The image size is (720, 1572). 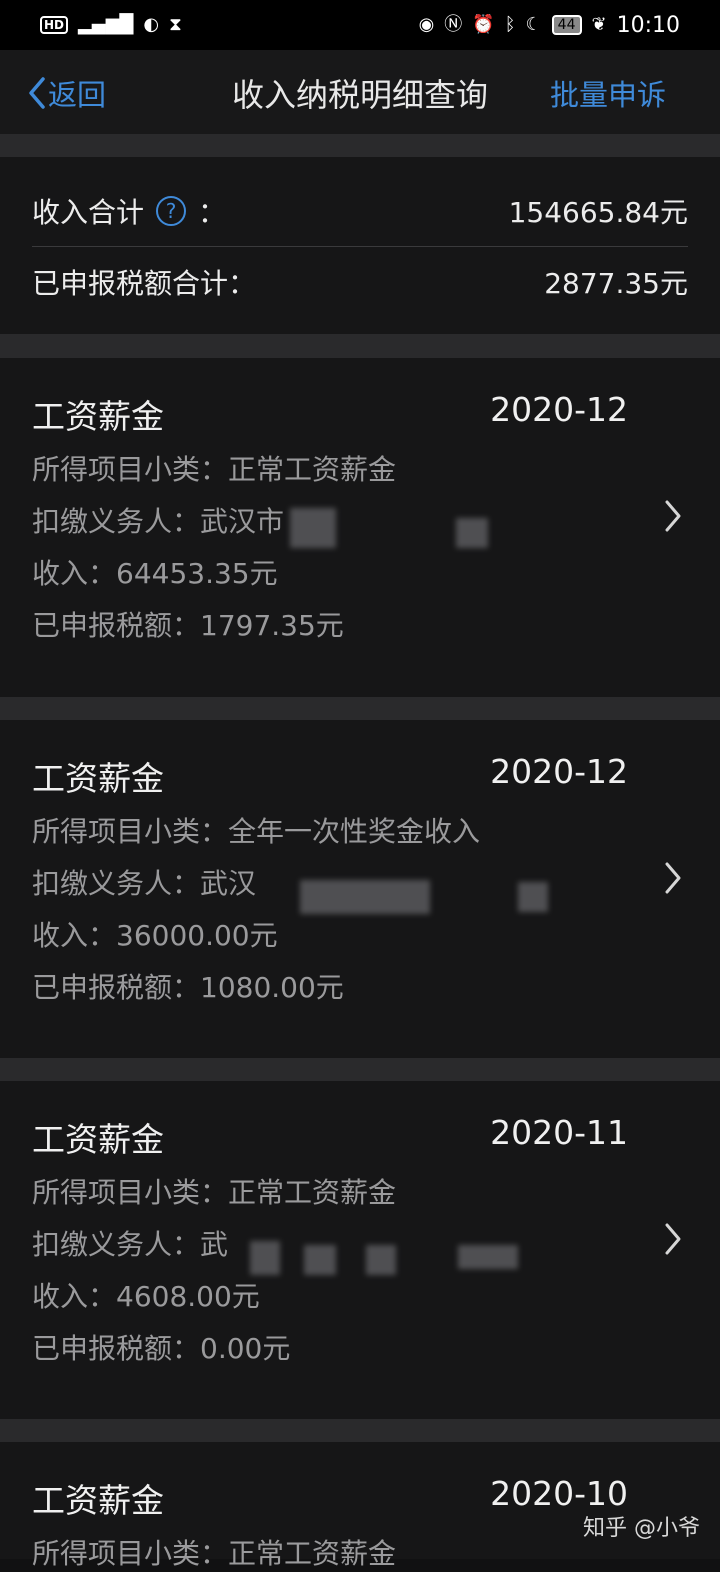 I want to click on record-tax: 已申报税额：1080.00元, so click(x=188, y=987).